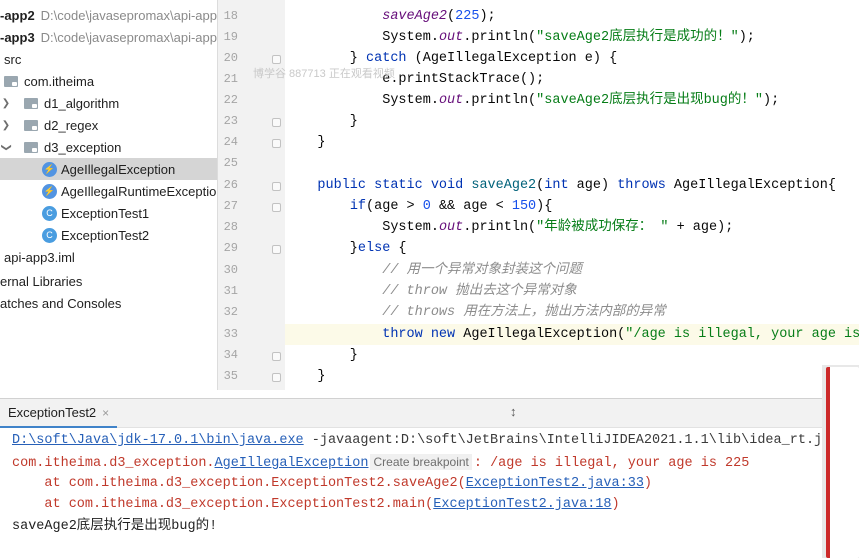 This screenshot has height=558, width=859. What do you see at coordinates (108, 125) in the screenshot?
I see `tree-item-package-d2: ❯ d2_regex` at bounding box center [108, 125].